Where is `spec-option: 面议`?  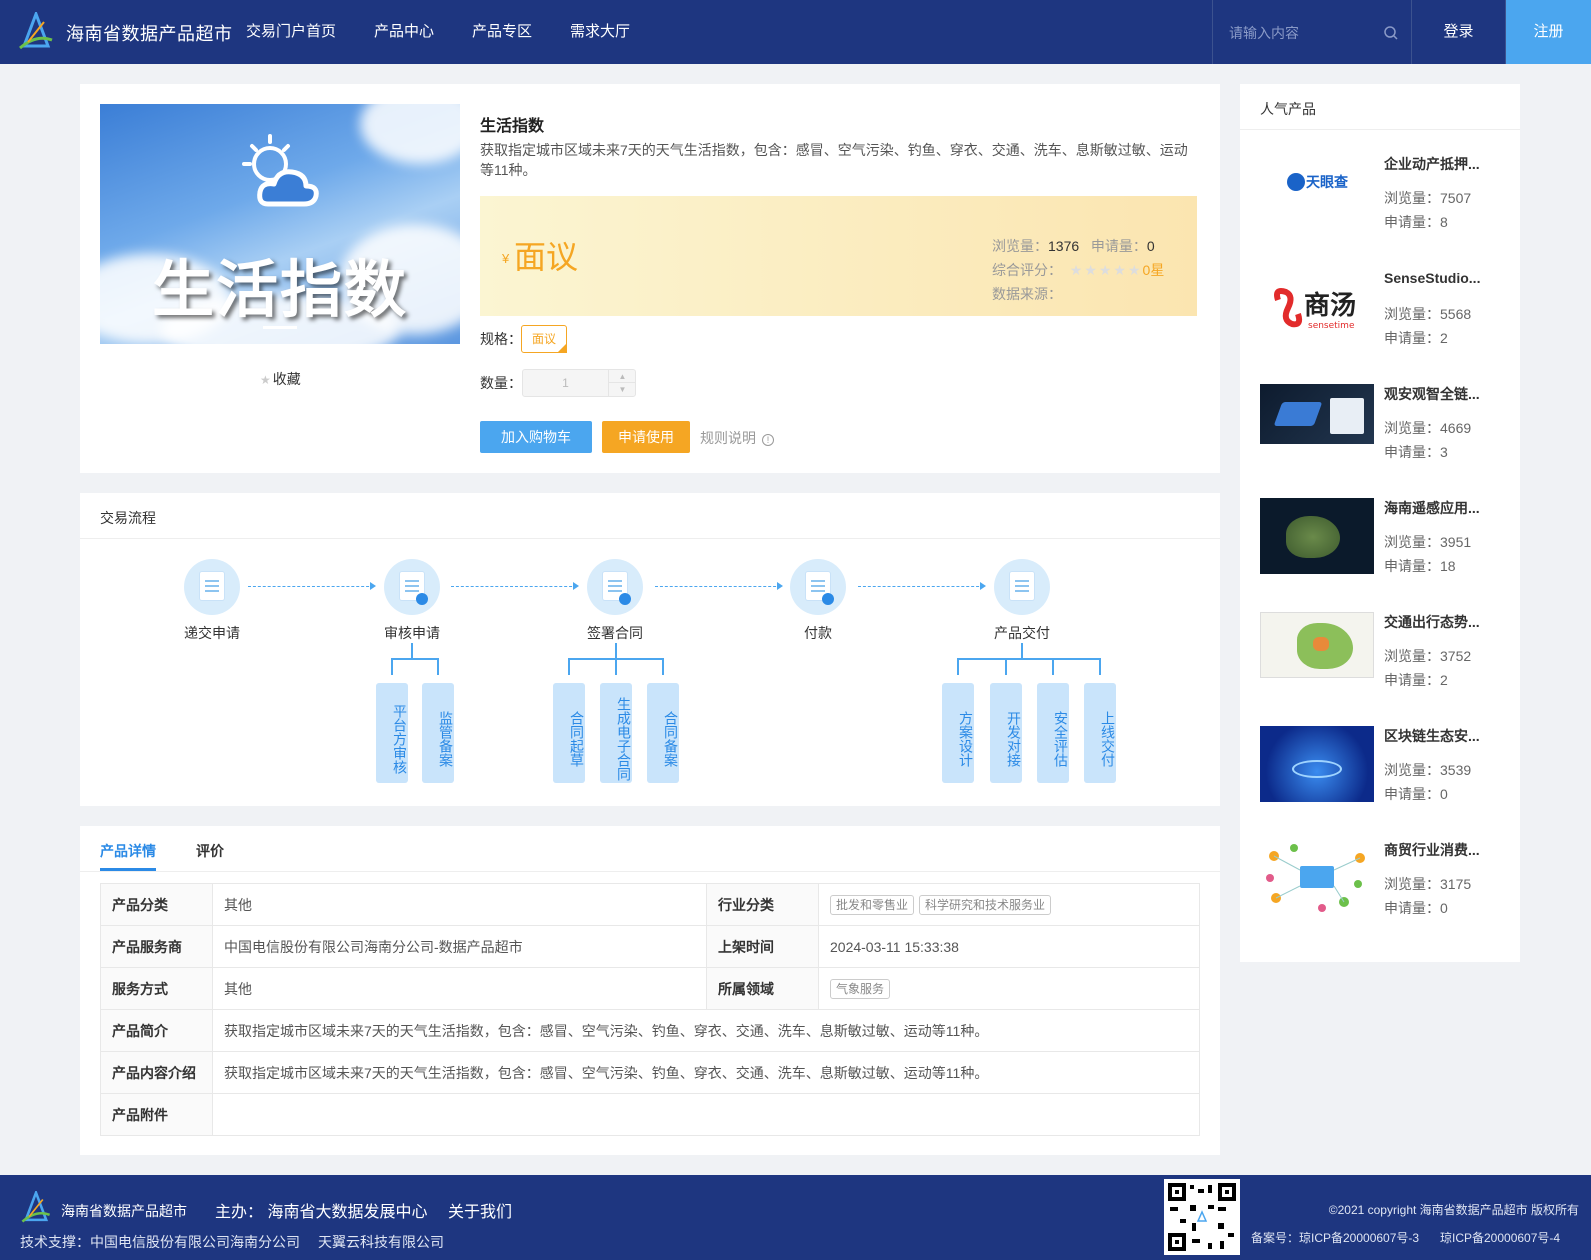
spec-option: 面议 is located at coordinates (544, 339).